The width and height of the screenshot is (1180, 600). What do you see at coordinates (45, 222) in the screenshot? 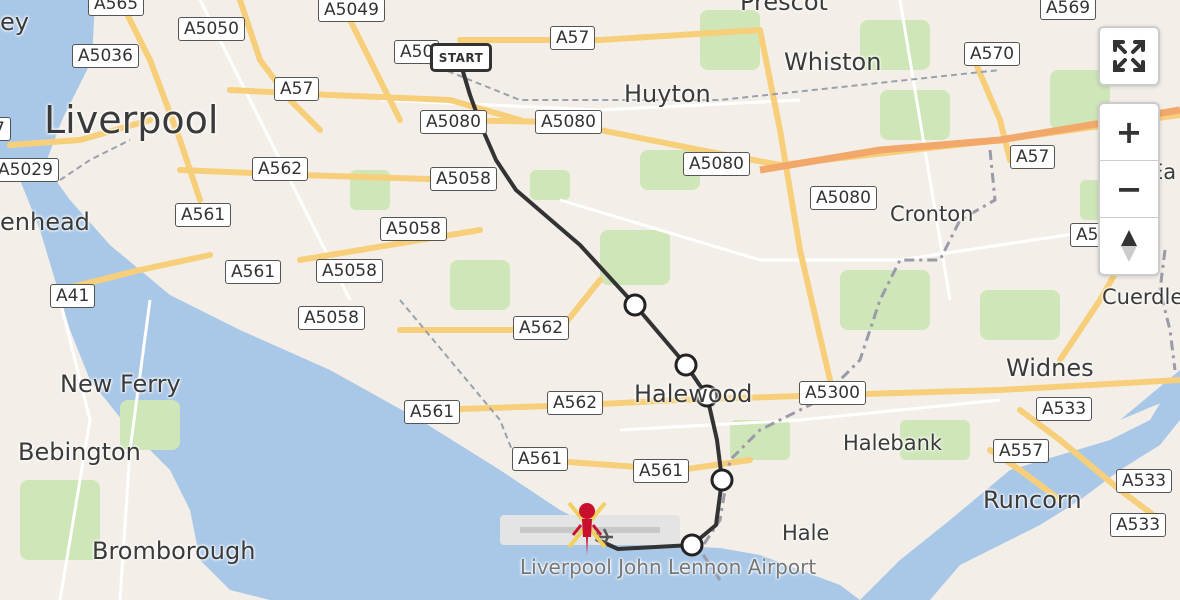
I see `place-label-birkenhead: enhead` at bounding box center [45, 222].